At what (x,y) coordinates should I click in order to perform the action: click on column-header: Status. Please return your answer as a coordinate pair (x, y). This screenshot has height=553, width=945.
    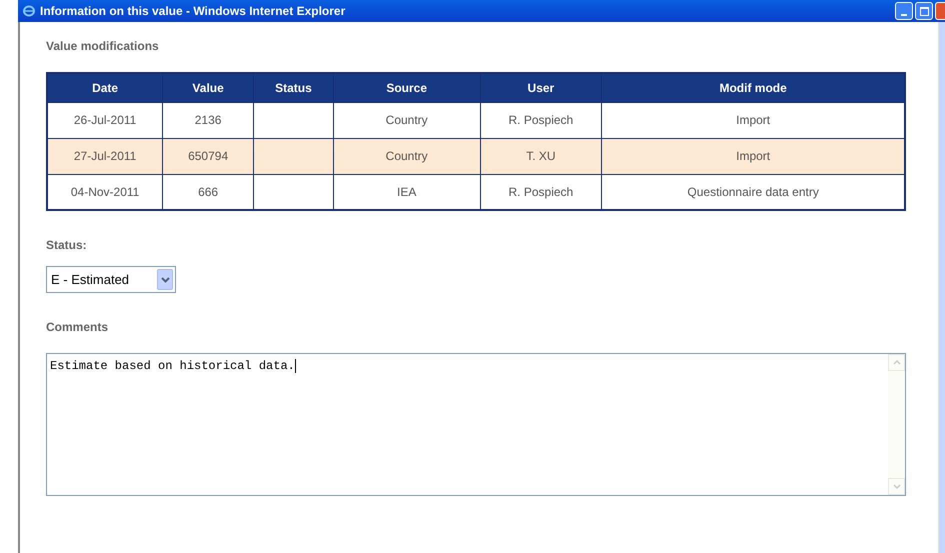
    Looking at the image, I should click on (294, 87).